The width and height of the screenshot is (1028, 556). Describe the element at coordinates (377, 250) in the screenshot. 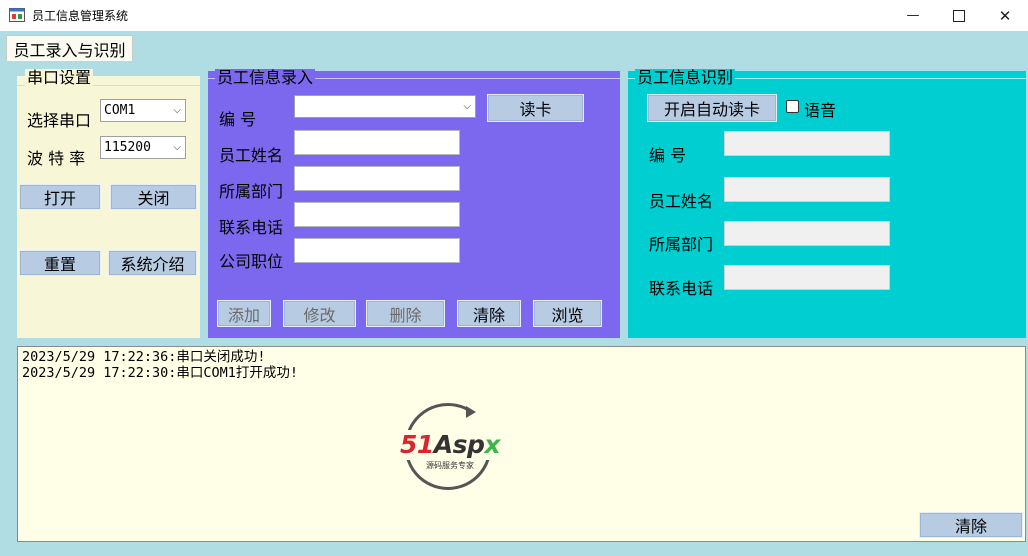

I see `position-input` at that location.